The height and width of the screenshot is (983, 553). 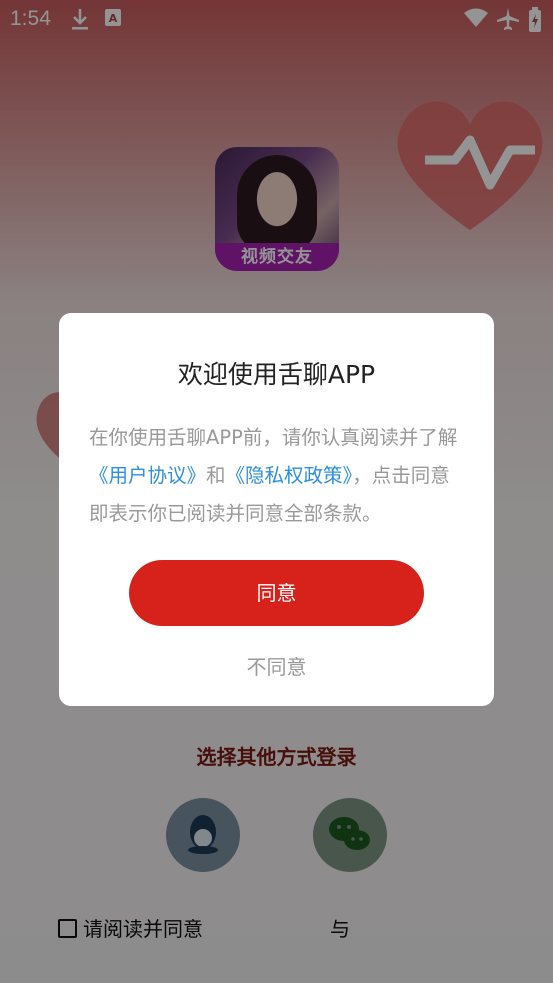 I want to click on dialog-body-and: 和, so click(x=216, y=475).